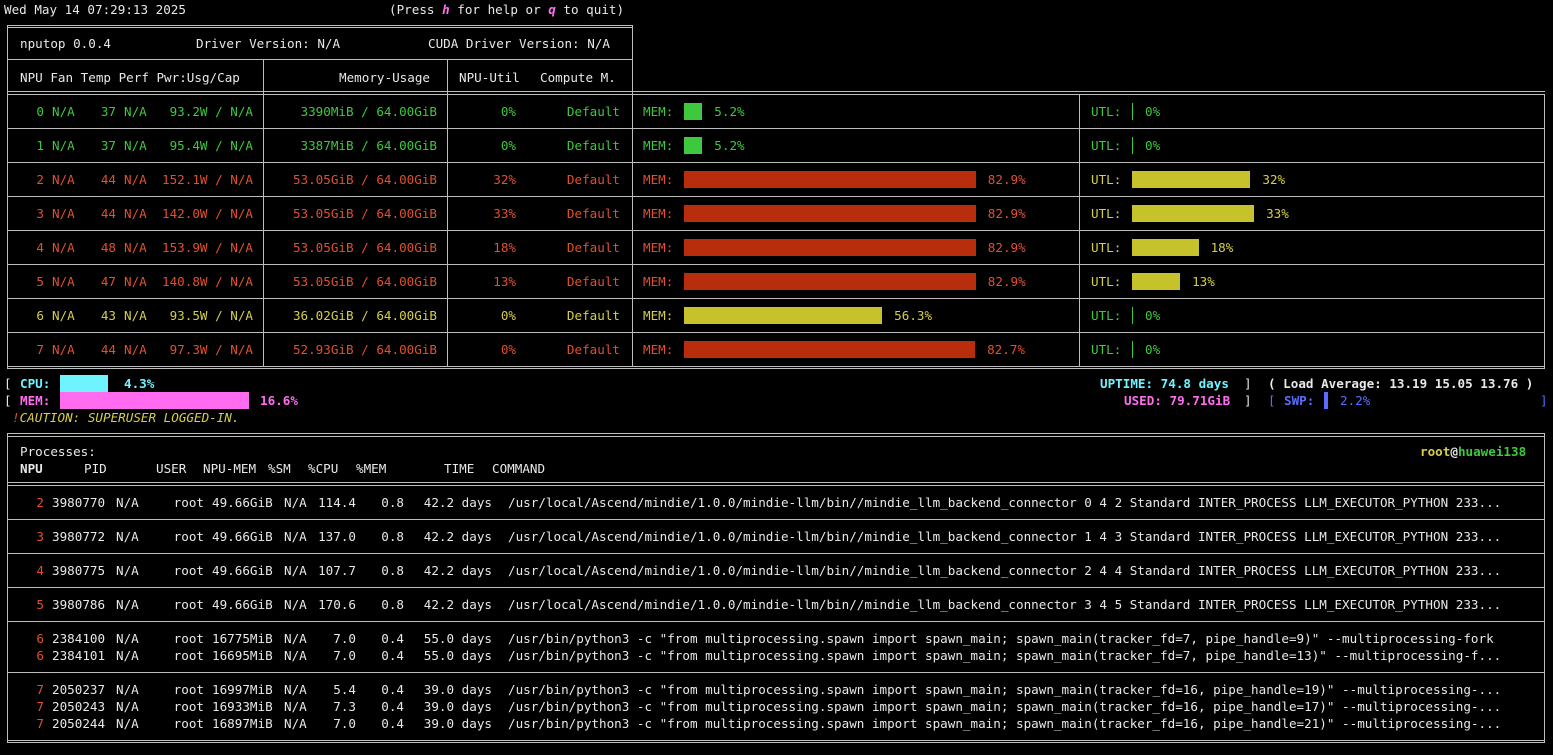 The width and height of the screenshot is (1553, 755). I want to click on proc-col-npu: NPU, so click(31, 468).